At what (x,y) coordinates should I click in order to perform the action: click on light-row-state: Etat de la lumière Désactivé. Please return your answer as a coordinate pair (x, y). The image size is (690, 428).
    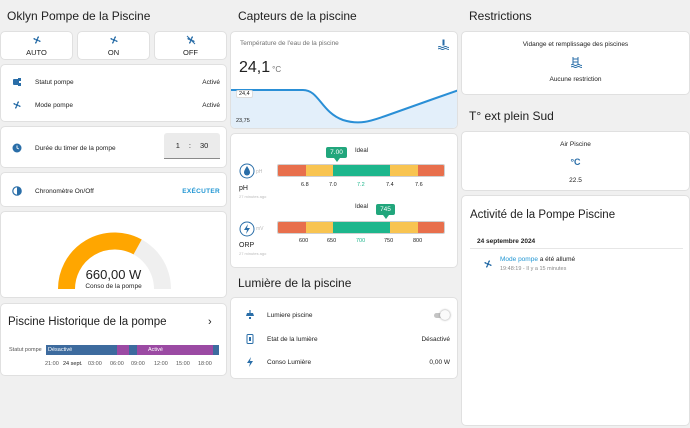
    Looking at the image, I should click on (347, 339).